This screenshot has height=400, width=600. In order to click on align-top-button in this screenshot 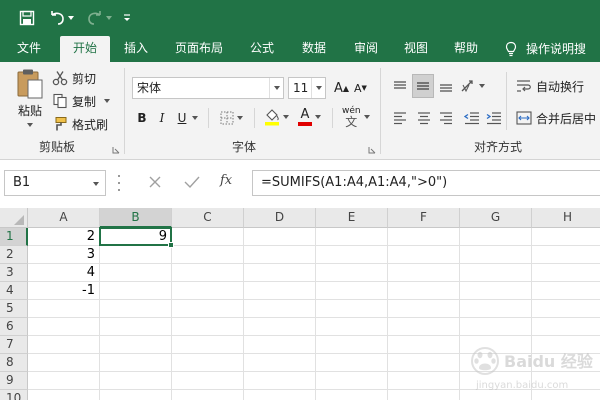, I will do `click(400, 86)`.